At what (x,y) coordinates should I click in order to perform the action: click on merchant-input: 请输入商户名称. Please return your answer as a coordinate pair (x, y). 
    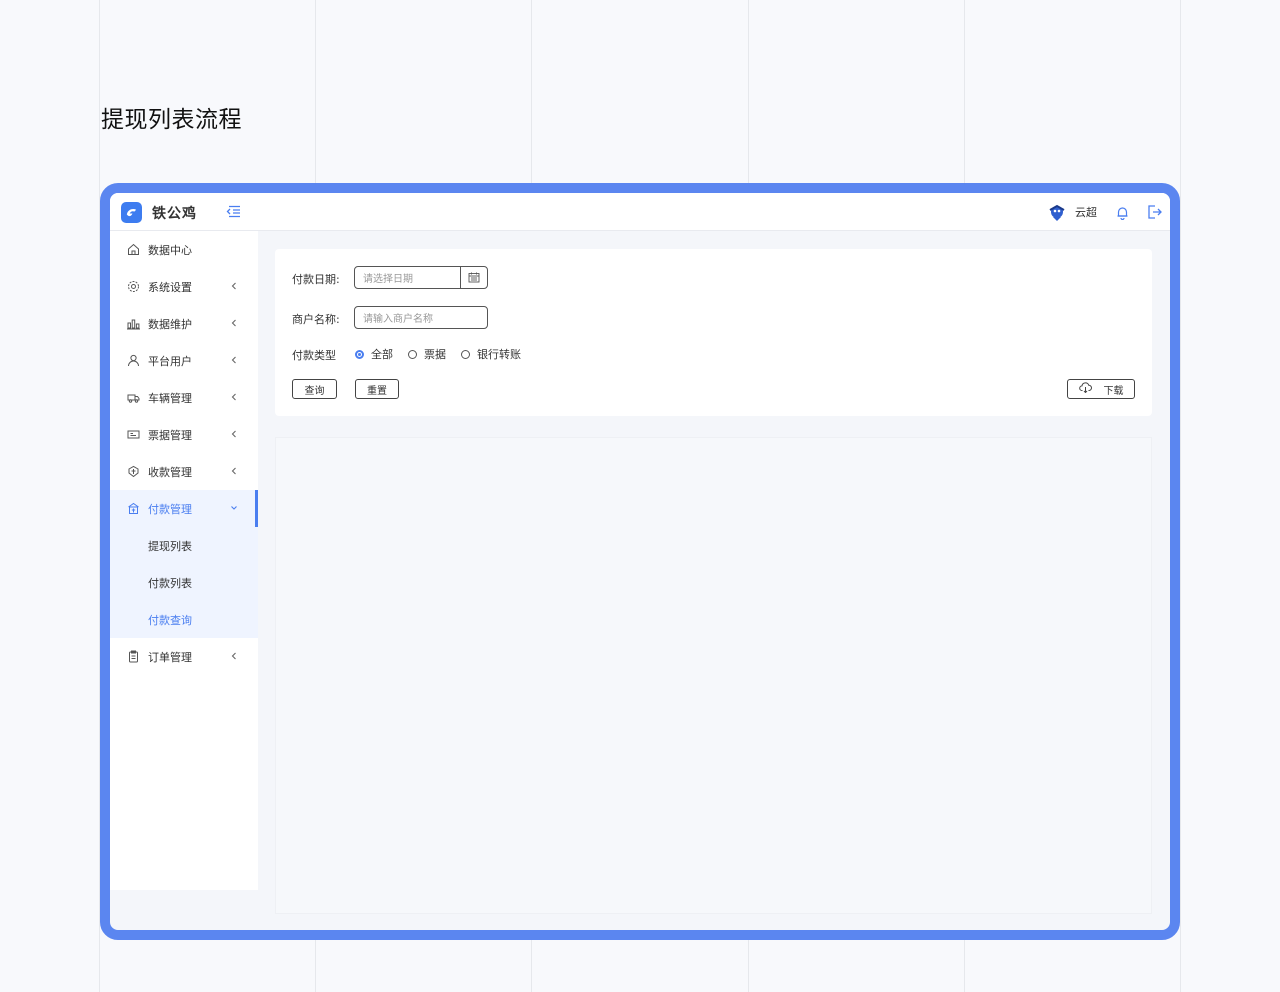
    Looking at the image, I should click on (421, 317).